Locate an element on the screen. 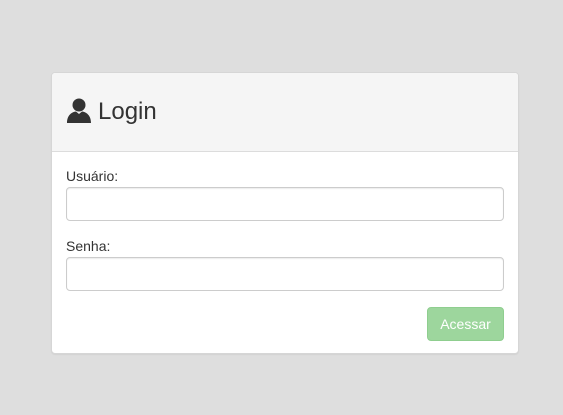 The width and height of the screenshot is (563, 415). username-input is located at coordinates (285, 204).